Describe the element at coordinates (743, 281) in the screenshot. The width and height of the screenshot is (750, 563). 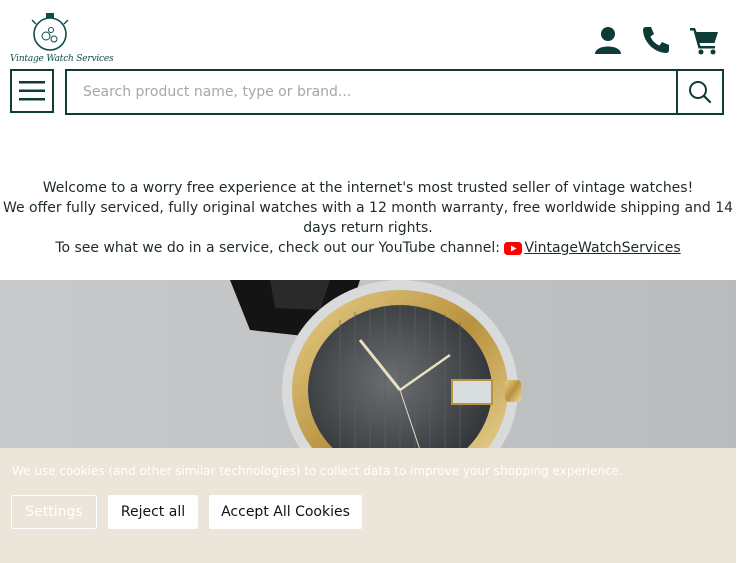
I see `page-scrollbar` at that location.